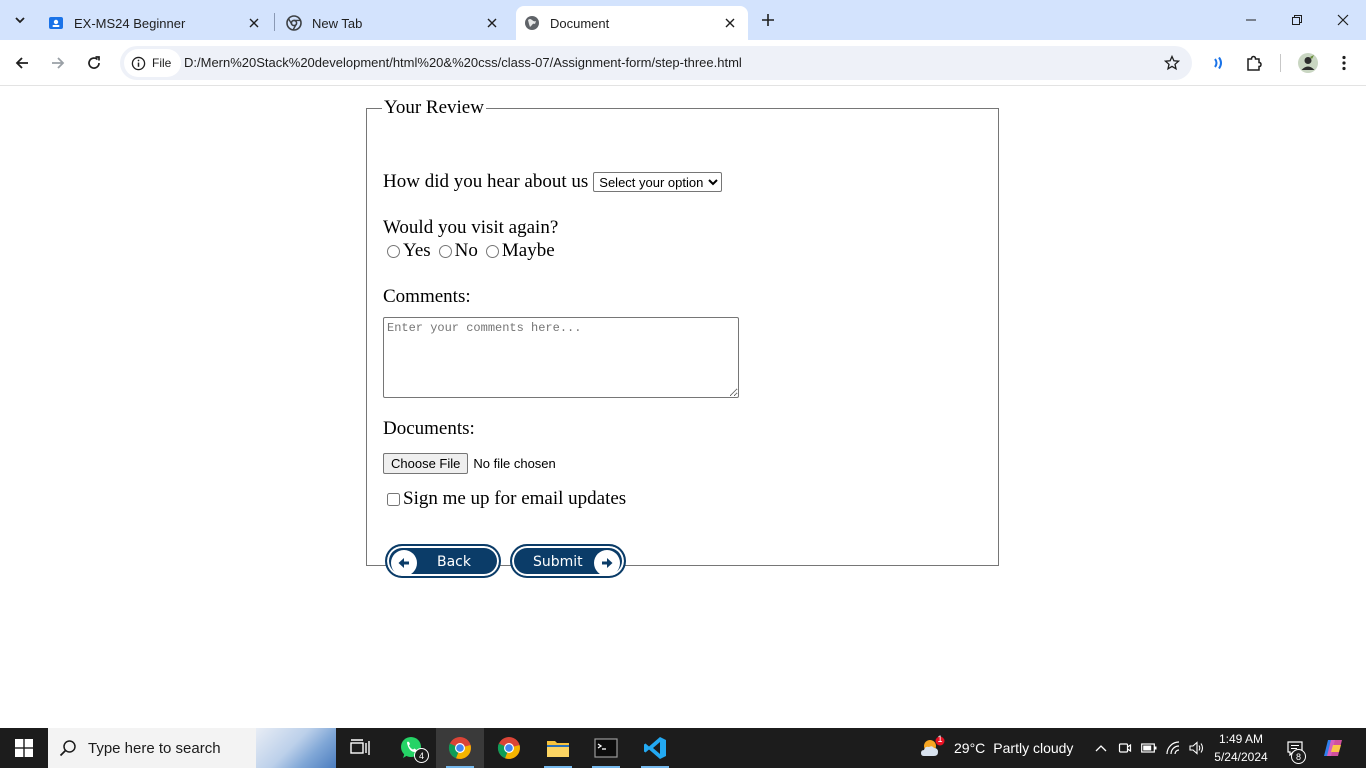 This screenshot has width=1366, height=768. I want to click on visit-option-label: No, so click(466, 250).